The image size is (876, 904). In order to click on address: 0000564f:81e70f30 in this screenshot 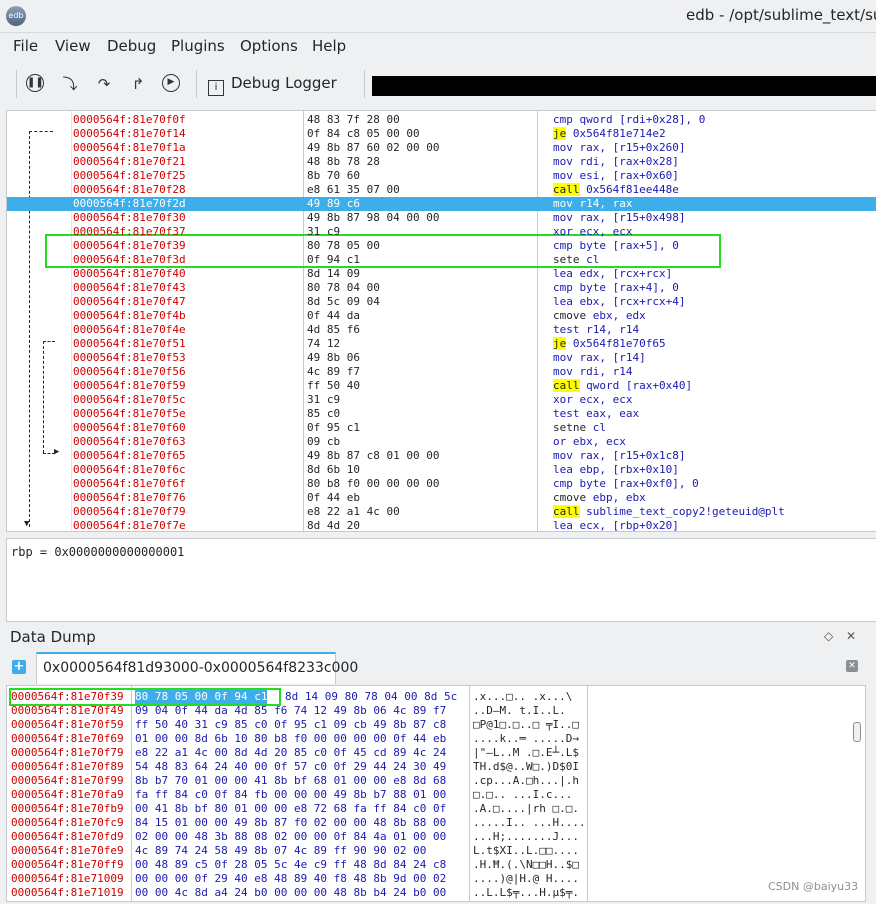, I will do `click(129, 217)`.